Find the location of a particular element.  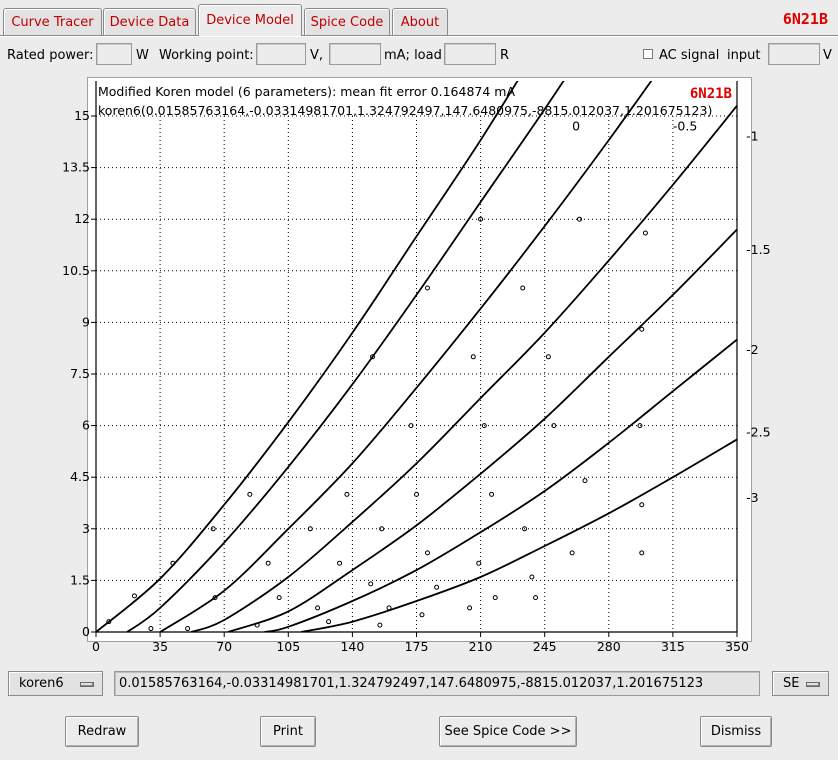

tab-label: Device Model is located at coordinates (250, 20).